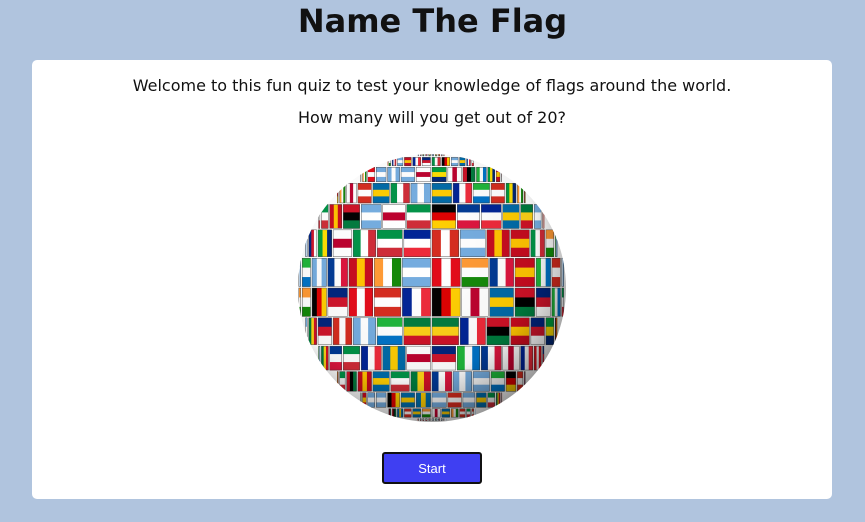 The height and width of the screenshot is (522, 865). I want to click on question-count-text: How many will you get out of 20?, so click(432, 117).